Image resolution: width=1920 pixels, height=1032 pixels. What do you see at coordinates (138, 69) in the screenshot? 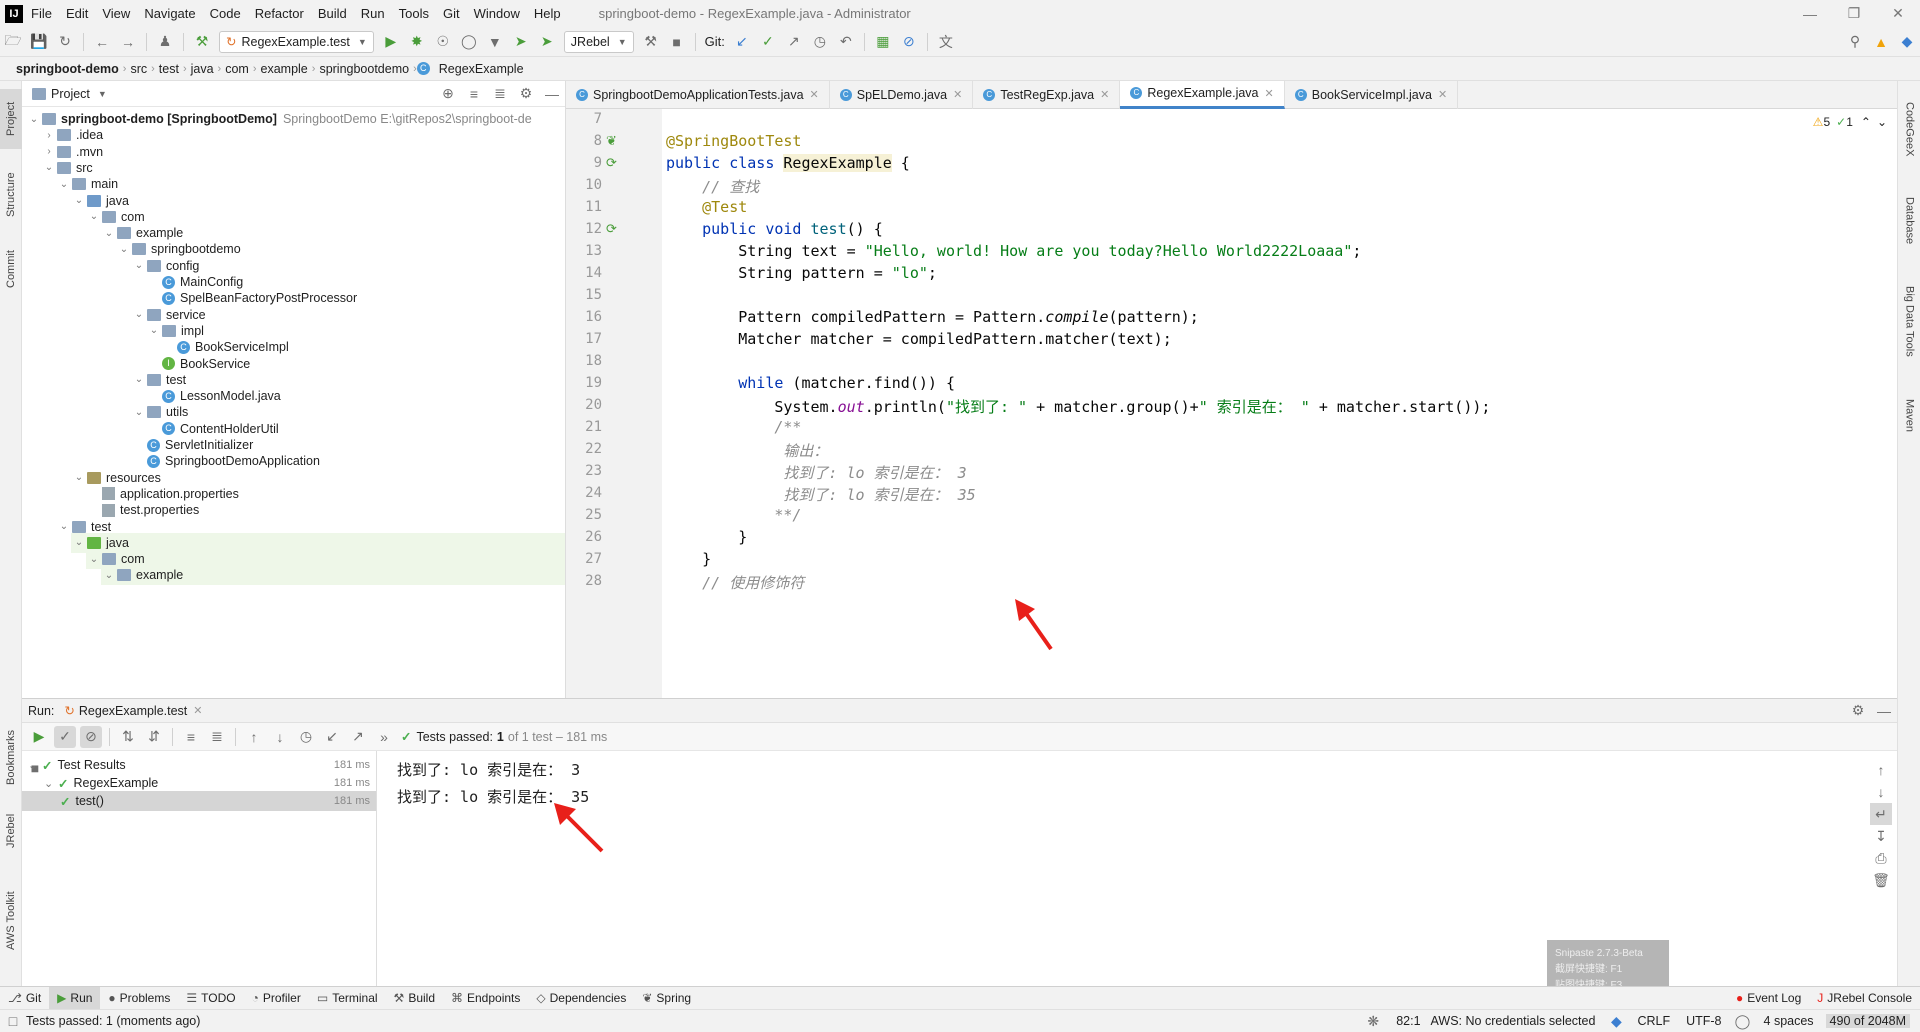
I see `breadcrumb-item: src` at bounding box center [138, 69].